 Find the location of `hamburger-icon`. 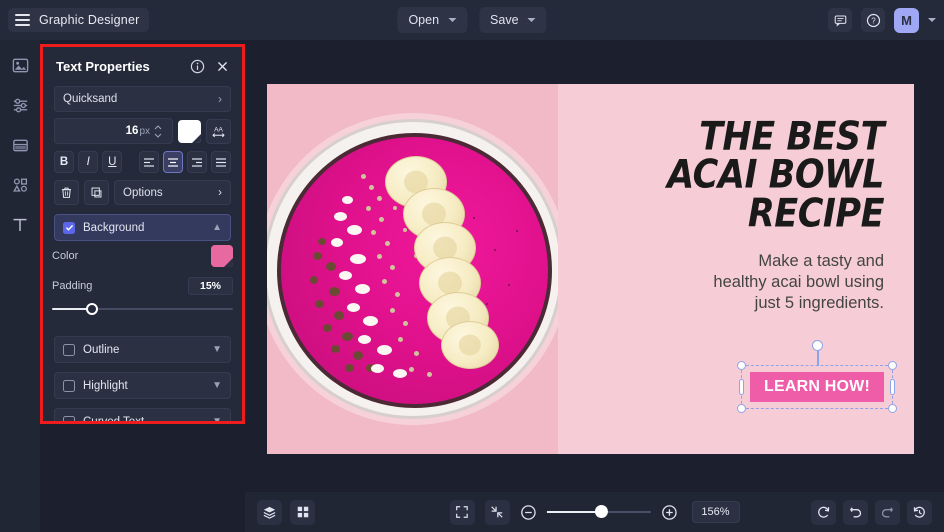

hamburger-icon is located at coordinates (22, 20).